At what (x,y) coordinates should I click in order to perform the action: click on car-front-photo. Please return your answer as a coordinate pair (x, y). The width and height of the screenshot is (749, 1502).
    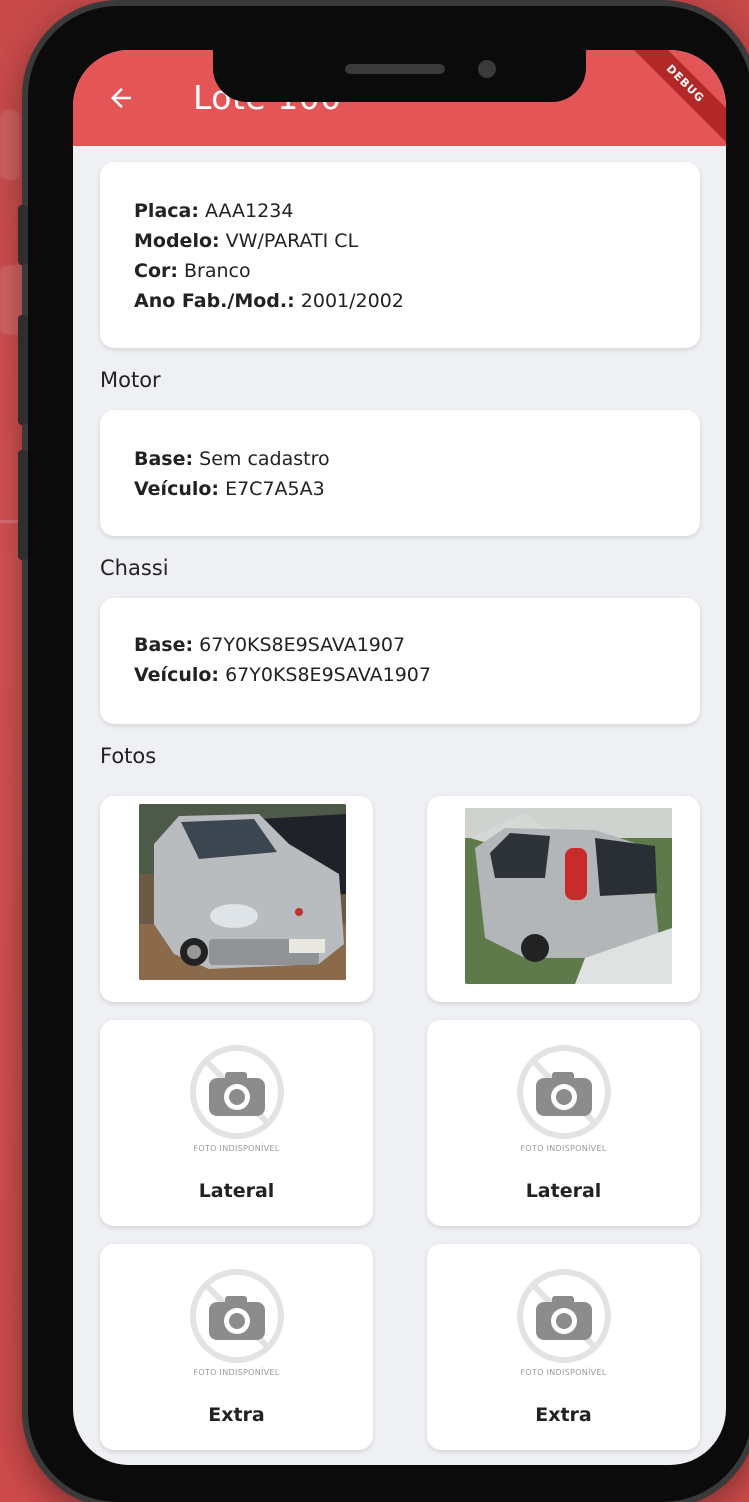
    Looking at the image, I should click on (242, 892).